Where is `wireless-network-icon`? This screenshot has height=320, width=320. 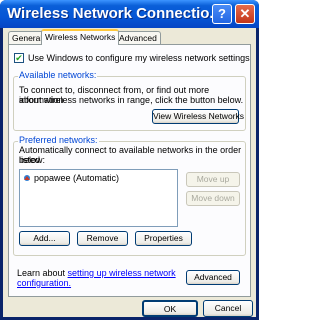 wireless-network-icon is located at coordinates (27, 178).